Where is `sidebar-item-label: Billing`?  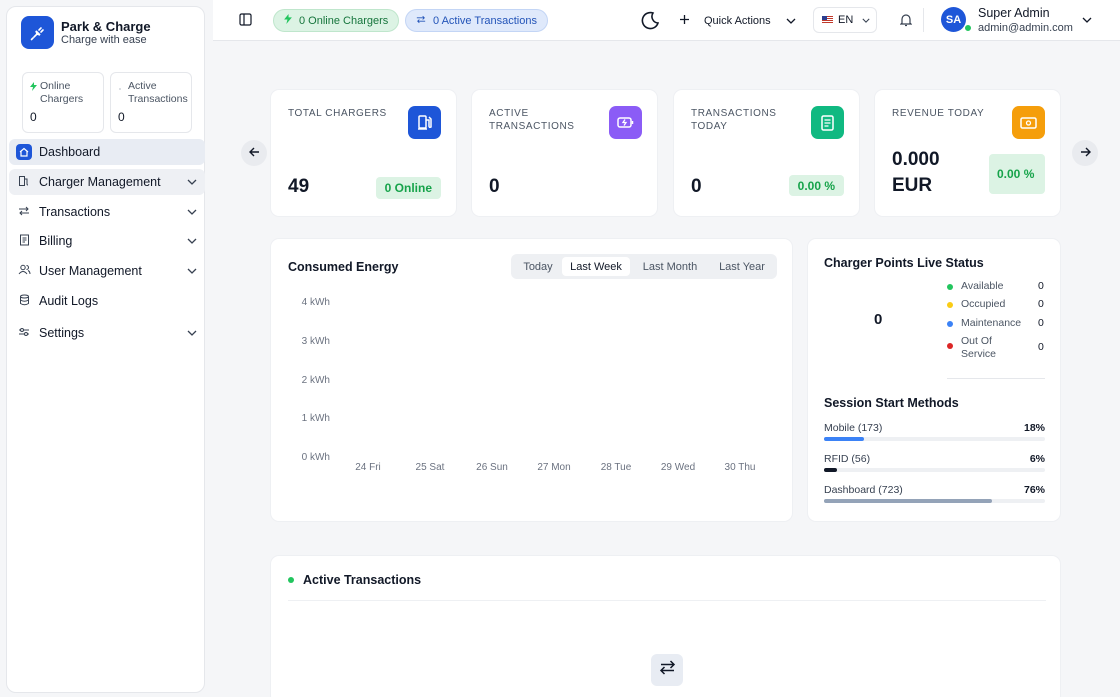
sidebar-item-label: Billing is located at coordinates (56, 241).